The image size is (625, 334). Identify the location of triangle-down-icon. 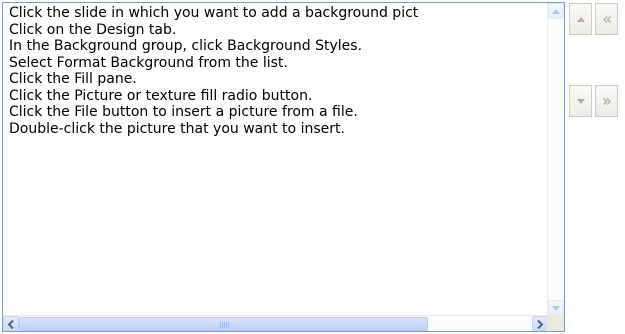
(580, 101).